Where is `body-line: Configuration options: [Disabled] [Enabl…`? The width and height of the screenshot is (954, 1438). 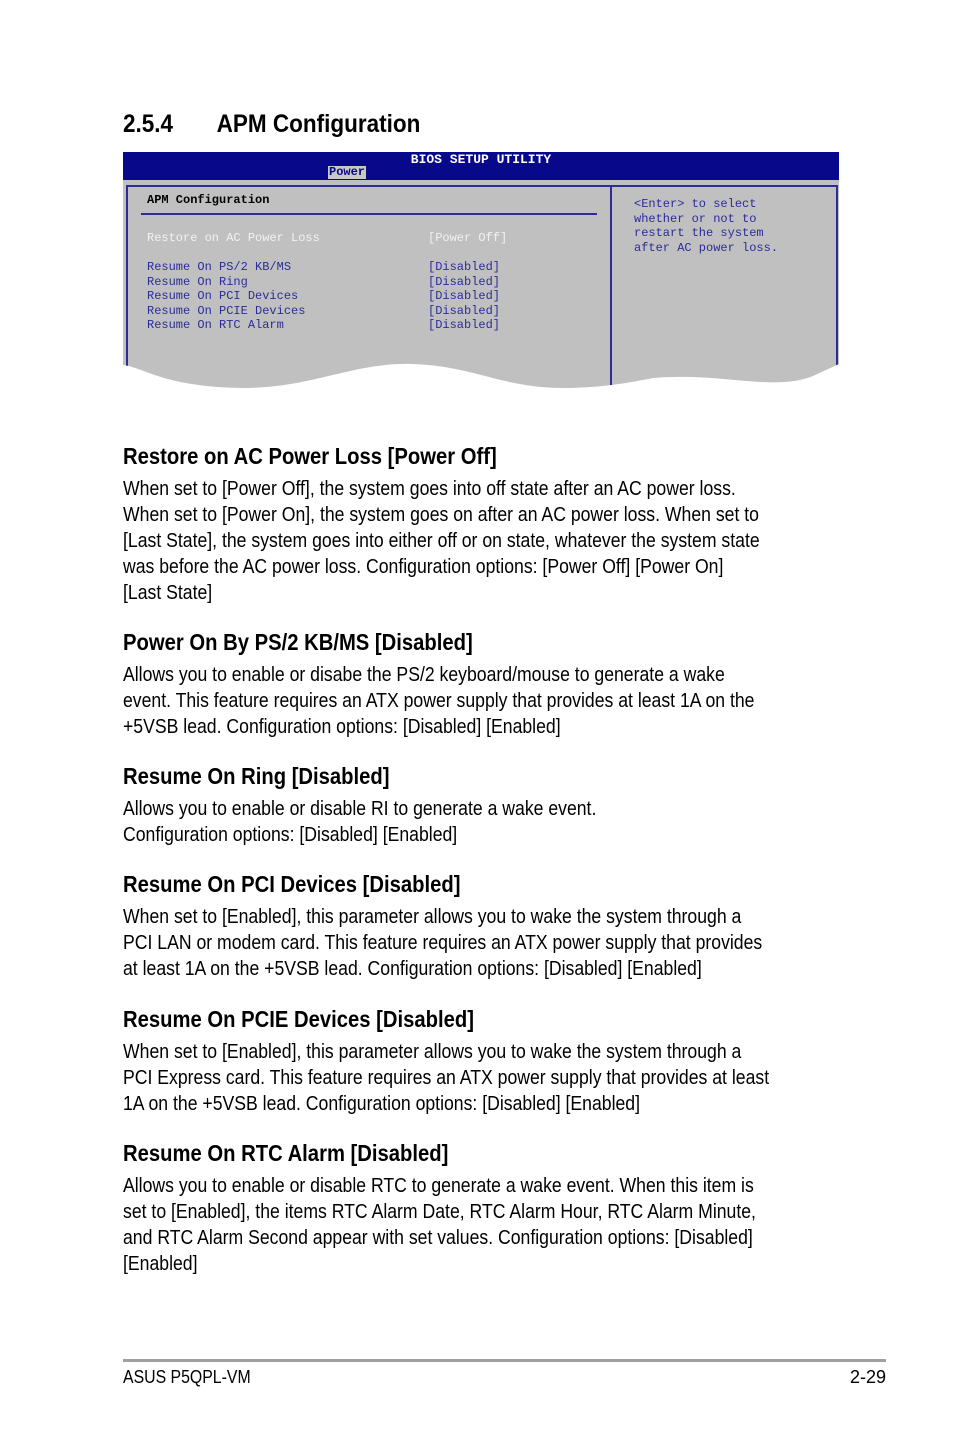
body-line: Configuration options: [Disabled] [Enabl… is located at coordinates (398, 836).